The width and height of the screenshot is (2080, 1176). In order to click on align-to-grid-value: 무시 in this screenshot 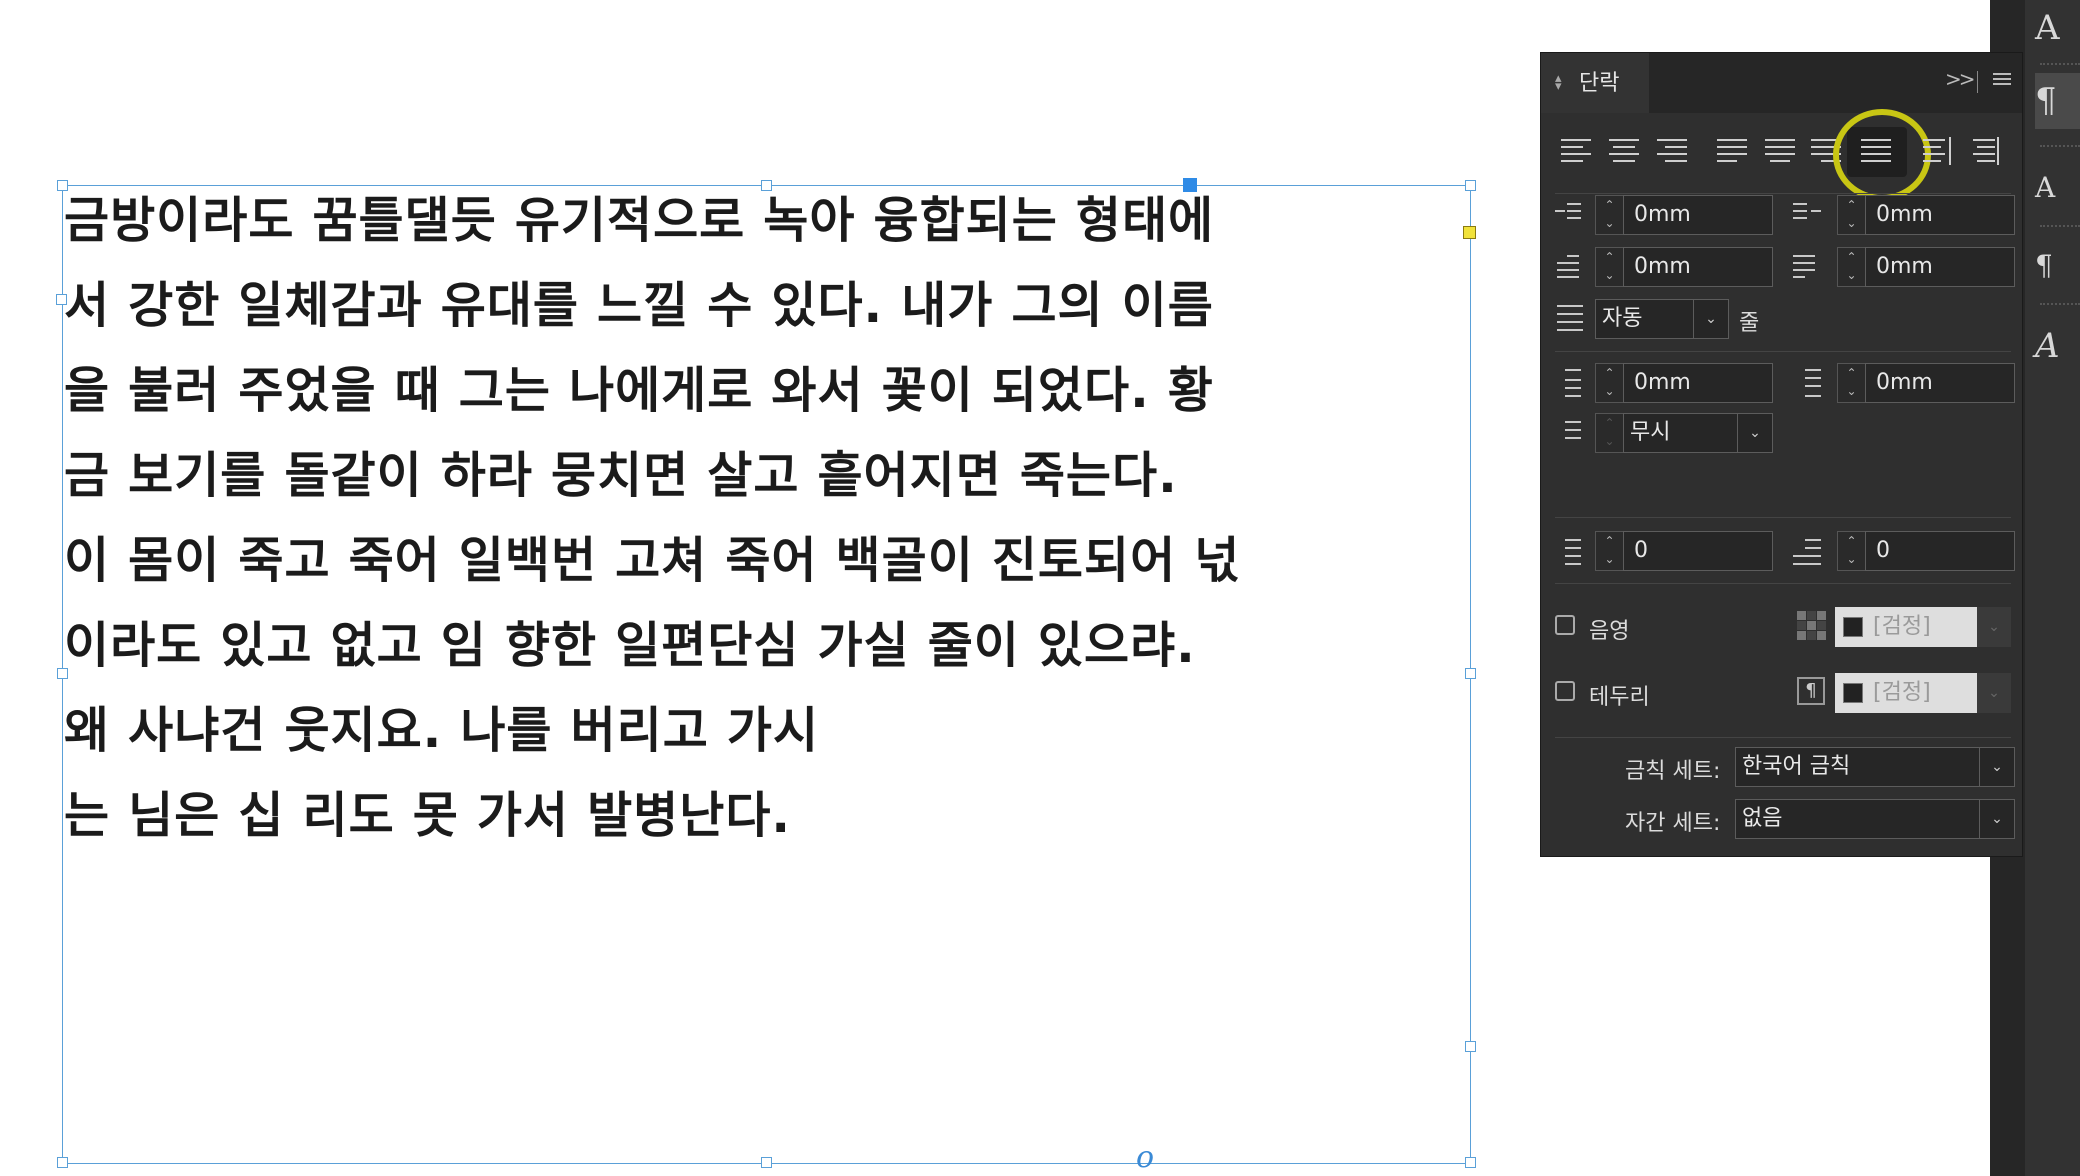, I will do `click(1650, 432)`.